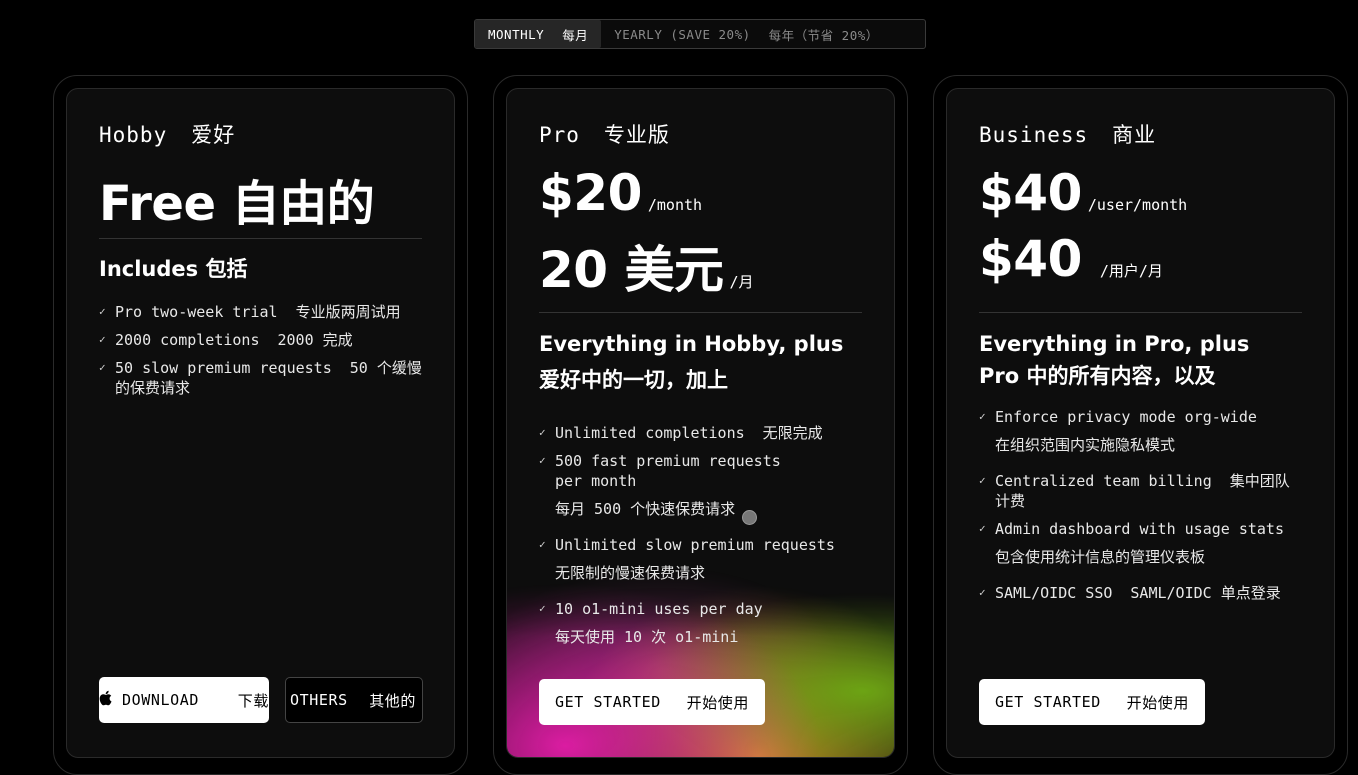  What do you see at coordinates (1114, 360) in the screenshot?
I see `includes-heading: Everything in Pro, plus Pro 中的所有内容，以及` at bounding box center [1114, 360].